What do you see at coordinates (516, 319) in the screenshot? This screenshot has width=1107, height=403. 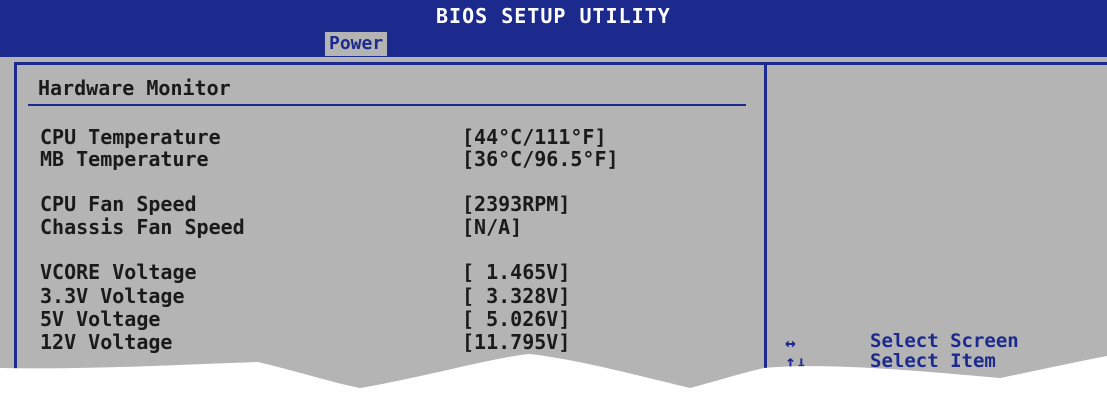 I see `5v-voltage-value: [ 5.026V]` at bounding box center [516, 319].